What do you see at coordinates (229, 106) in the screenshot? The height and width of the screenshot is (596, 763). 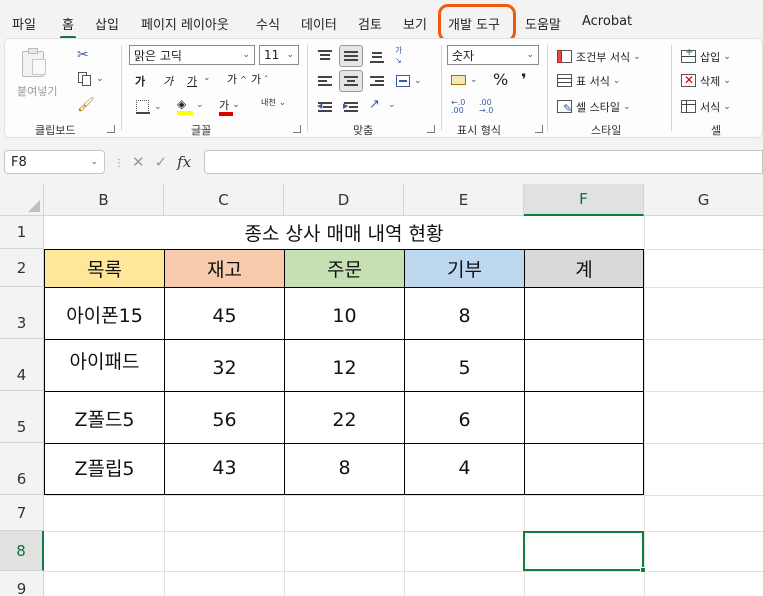 I see `font-color-button: 가 ⌄` at bounding box center [229, 106].